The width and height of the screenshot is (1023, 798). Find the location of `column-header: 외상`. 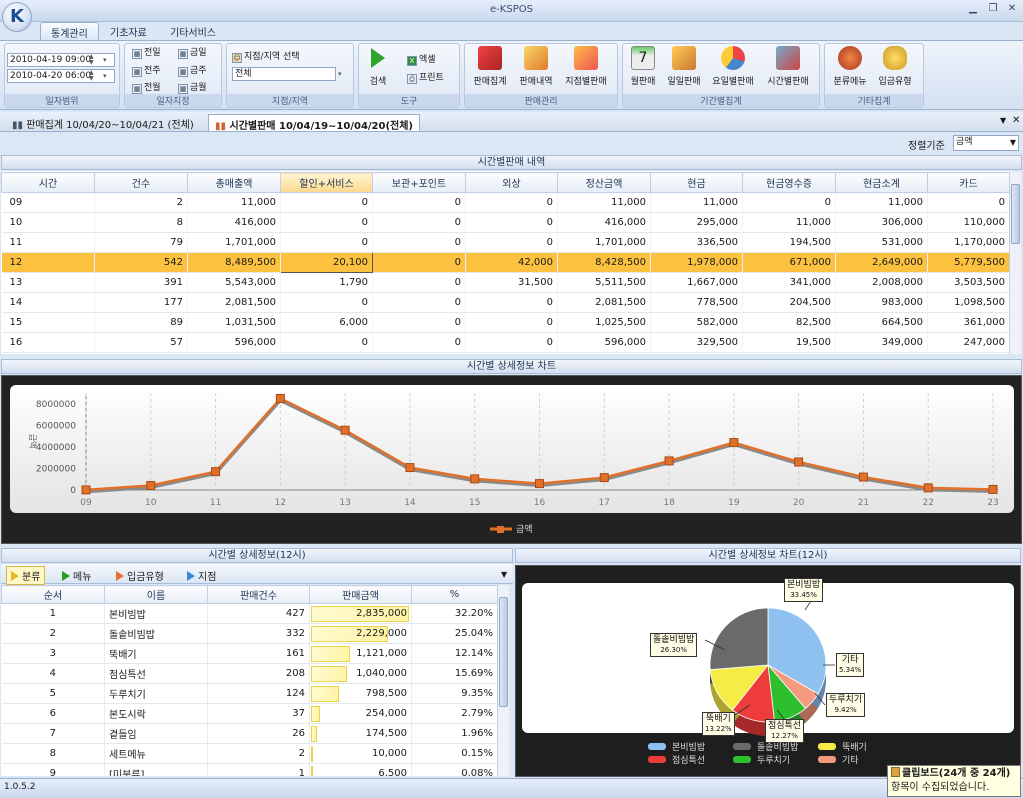

column-header: 외상 is located at coordinates (511, 182).